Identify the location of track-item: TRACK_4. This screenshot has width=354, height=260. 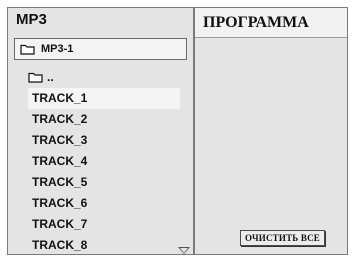
(100, 161).